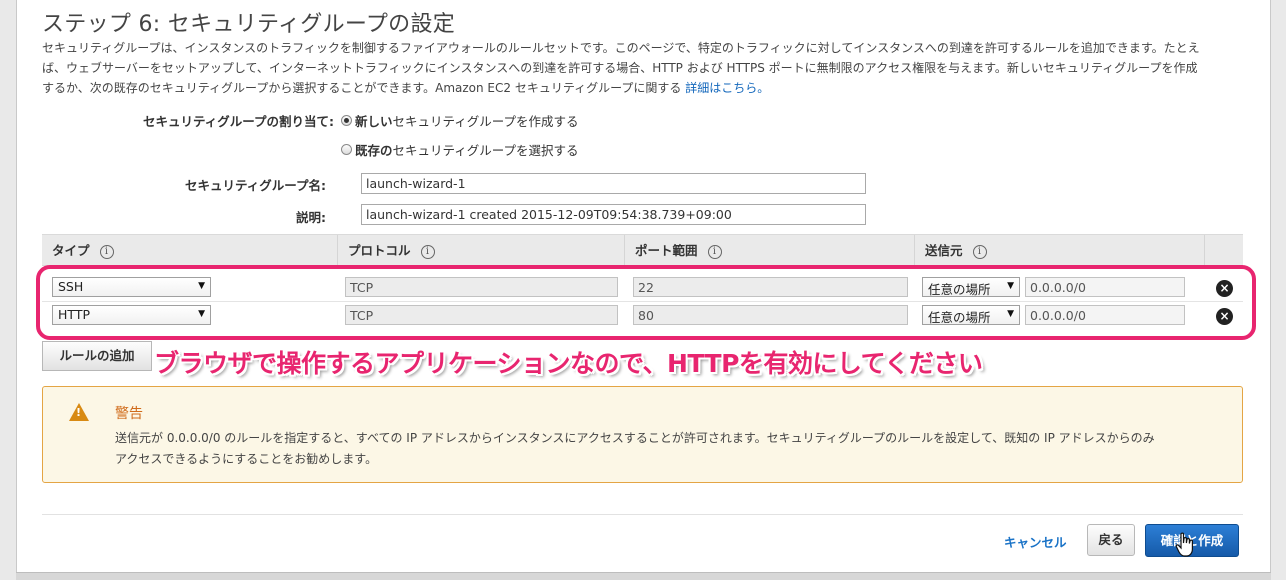 This screenshot has width=1286, height=580. I want to click on warning-line-2: アクセスできるようにすることをお勧めします。, so click(246, 459).